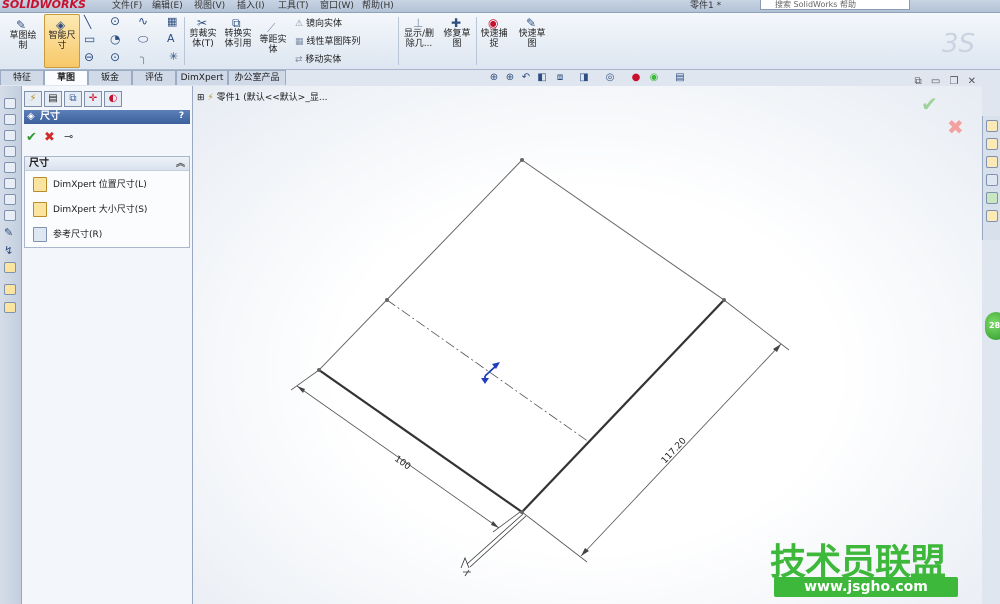  I want to click on menu-window: 窗口(W), so click(337, 5).